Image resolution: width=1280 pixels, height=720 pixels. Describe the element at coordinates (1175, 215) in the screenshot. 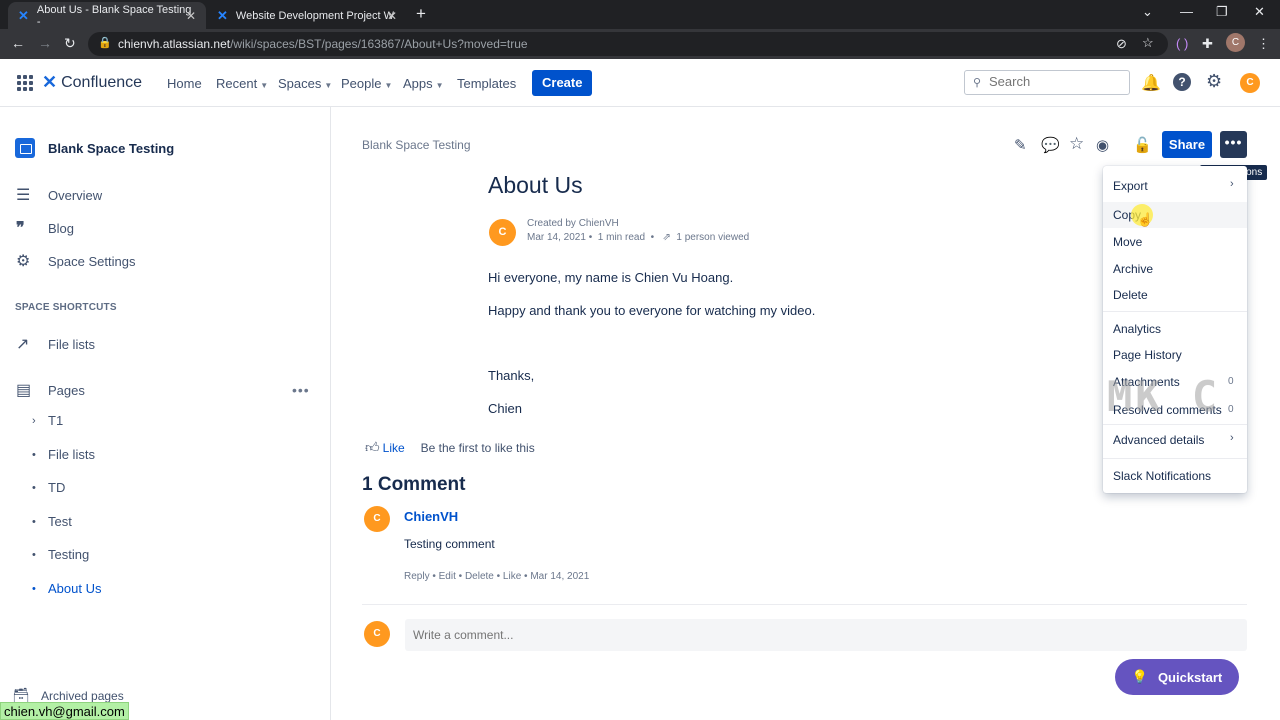

I see `menu-item-copy: Copy` at that location.